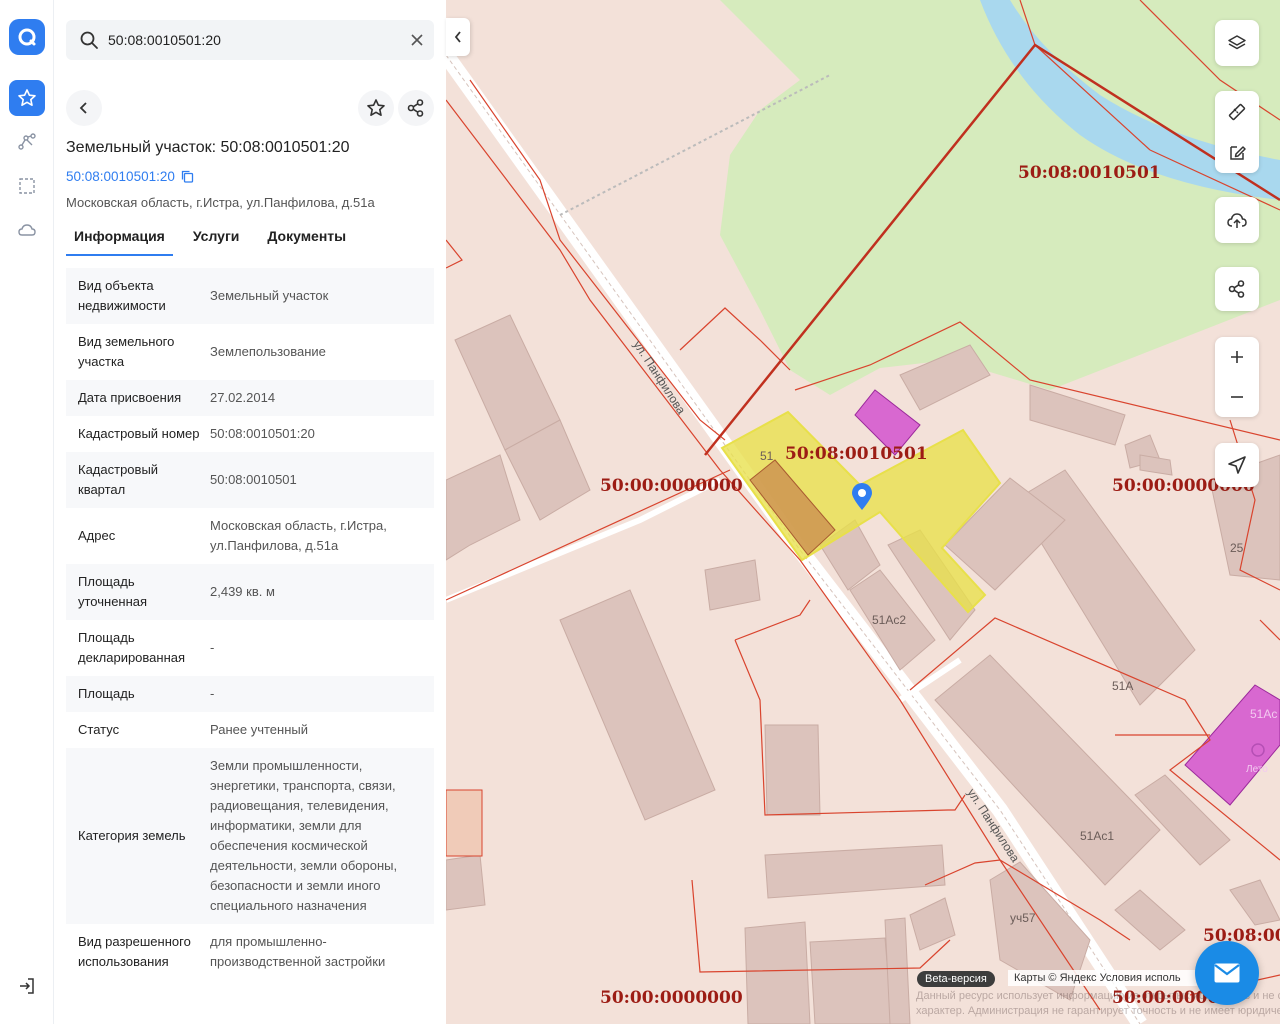 Image resolution: width=1280 pixels, height=1024 pixels. Describe the element at coordinates (464, 823) in the screenshot. I see `small-parcel` at that location.